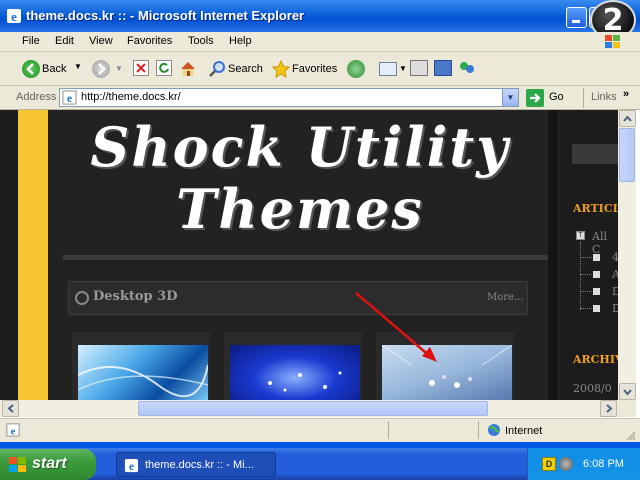 The image size is (640, 480). I want to click on edit-icon, so click(443, 68).